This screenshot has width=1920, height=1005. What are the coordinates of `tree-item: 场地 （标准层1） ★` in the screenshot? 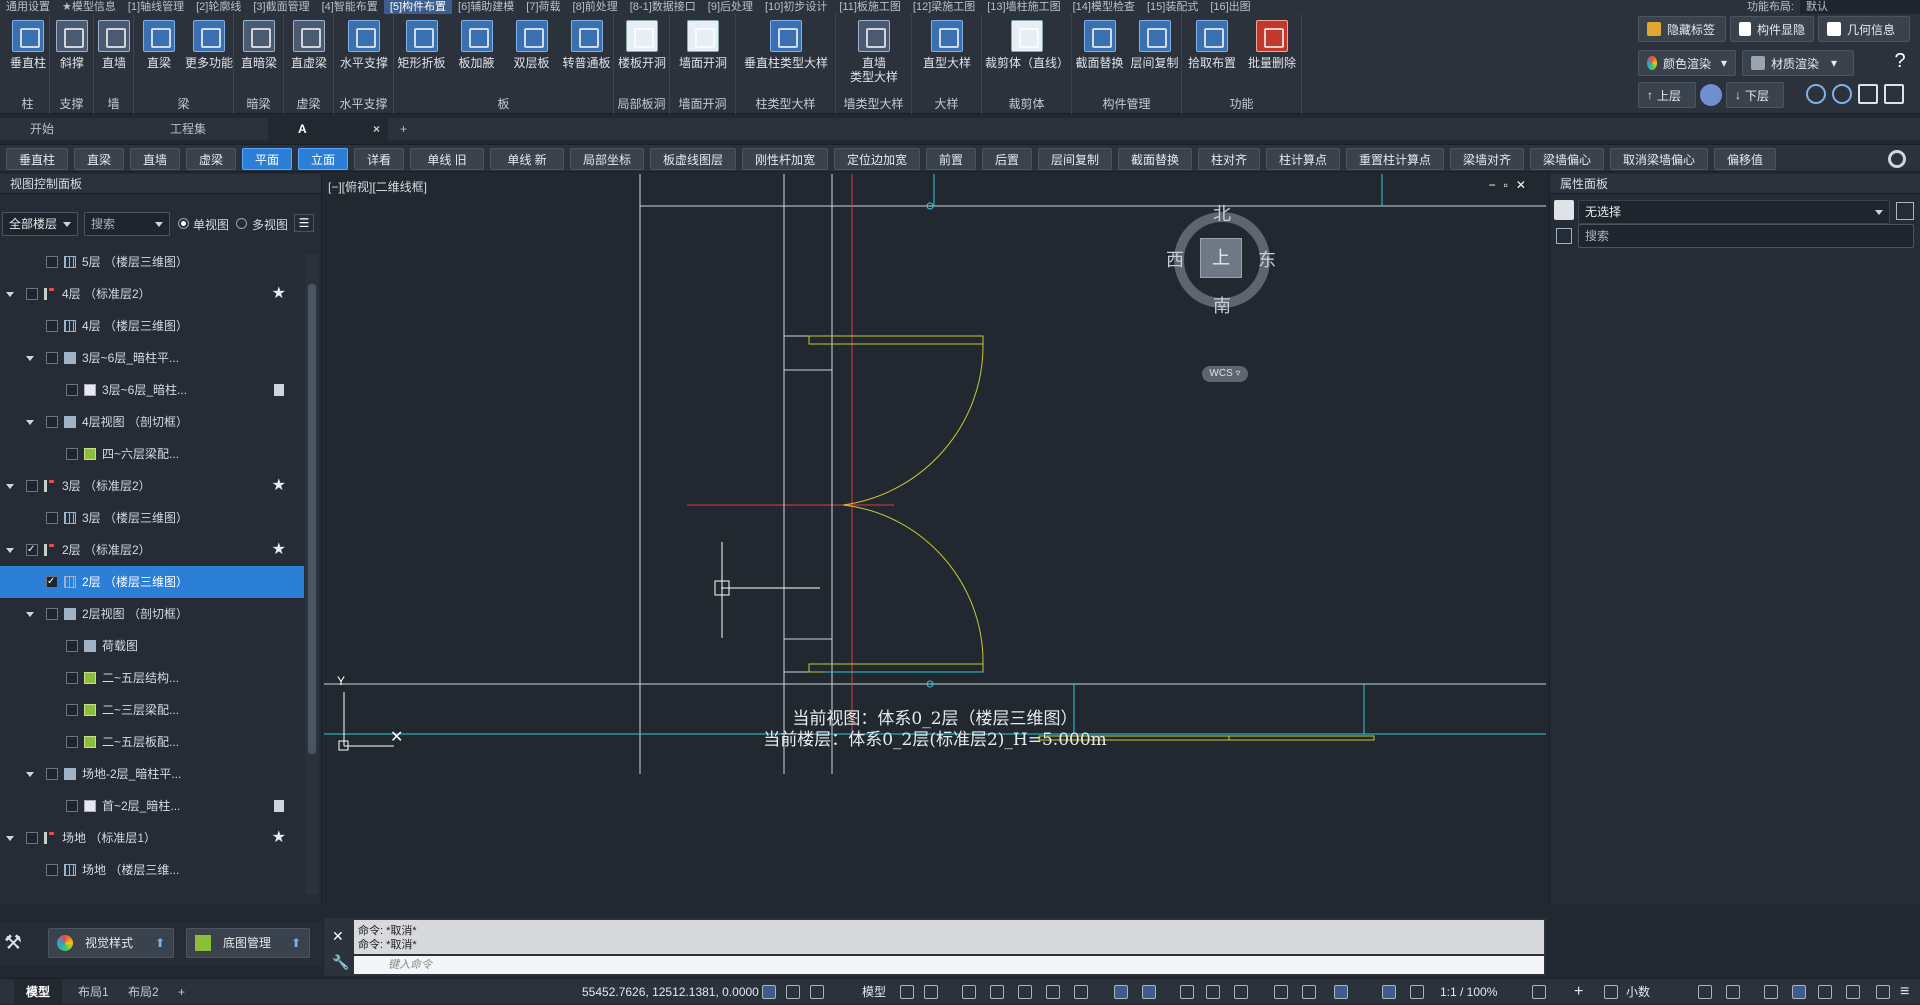 It's located at (152, 838).